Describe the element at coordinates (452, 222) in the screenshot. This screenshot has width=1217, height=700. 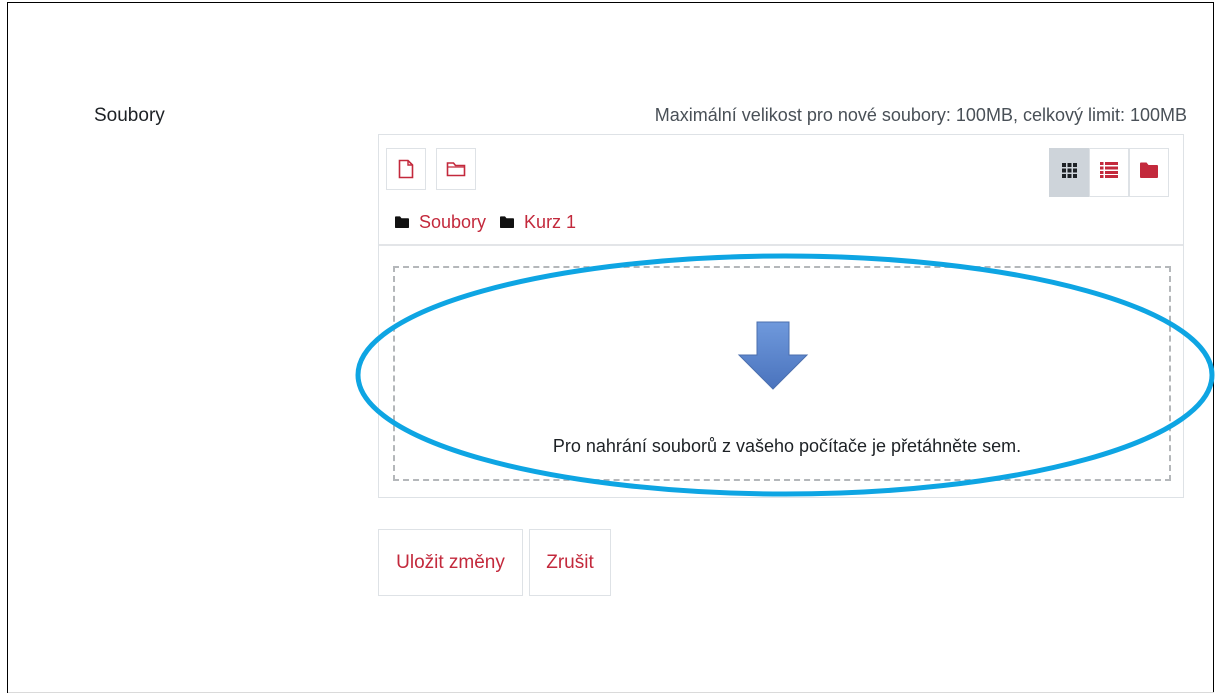
I see `breadcrumb-link-files: Soubory` at that location.